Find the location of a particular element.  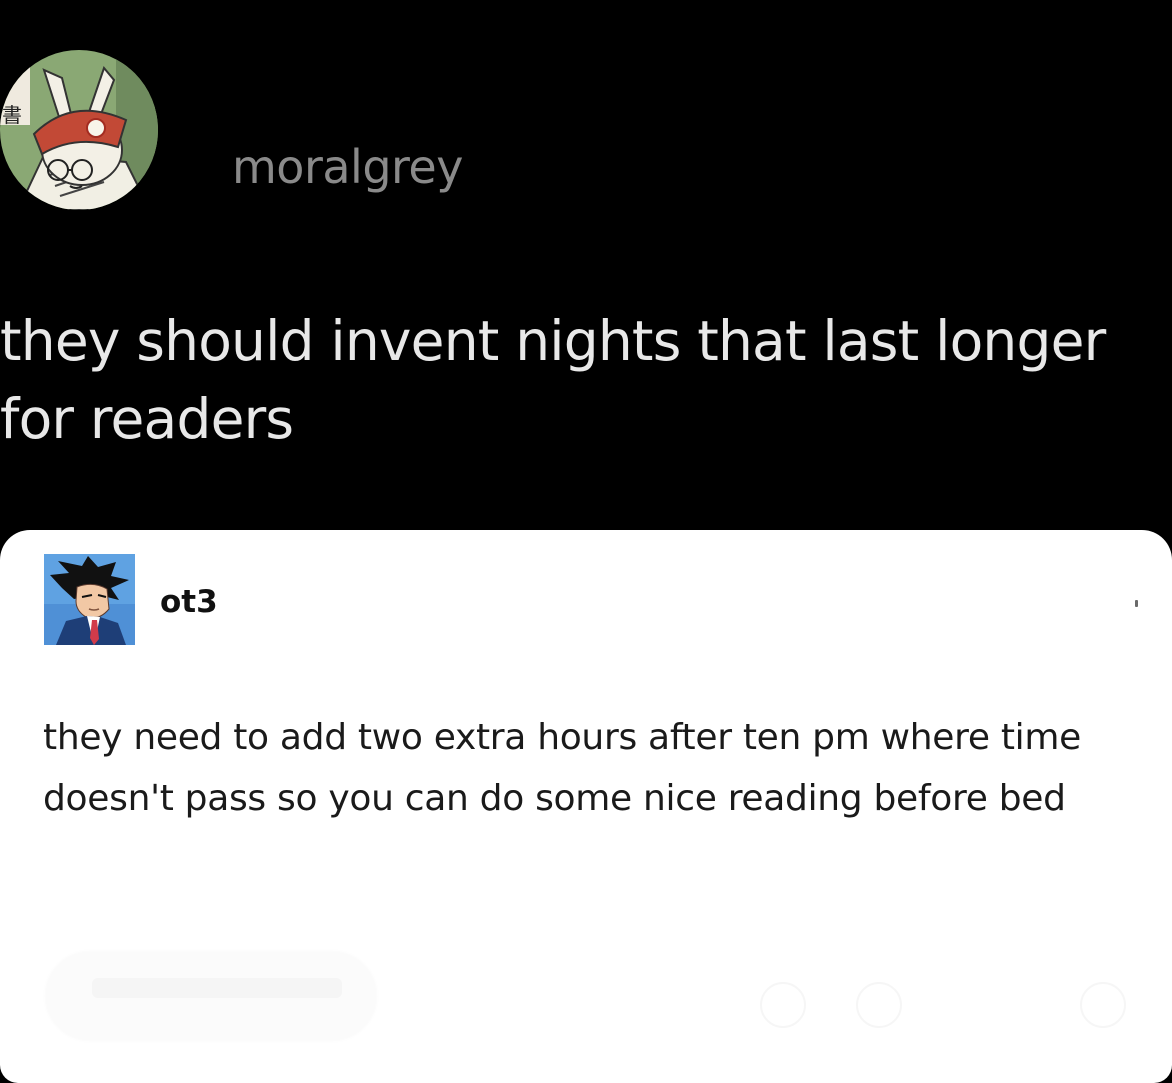

avatar is located at coordinates (89, 599).